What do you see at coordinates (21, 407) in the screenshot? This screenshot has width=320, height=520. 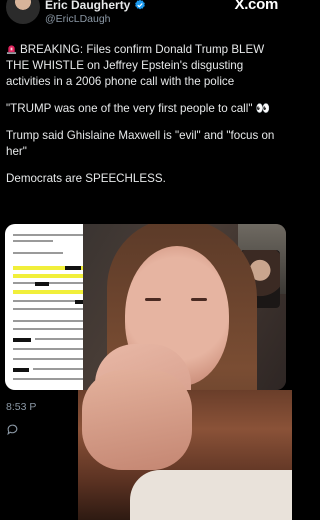 I see `tweet-timestamp: 8:53 P` at bounding box center [21, 407].